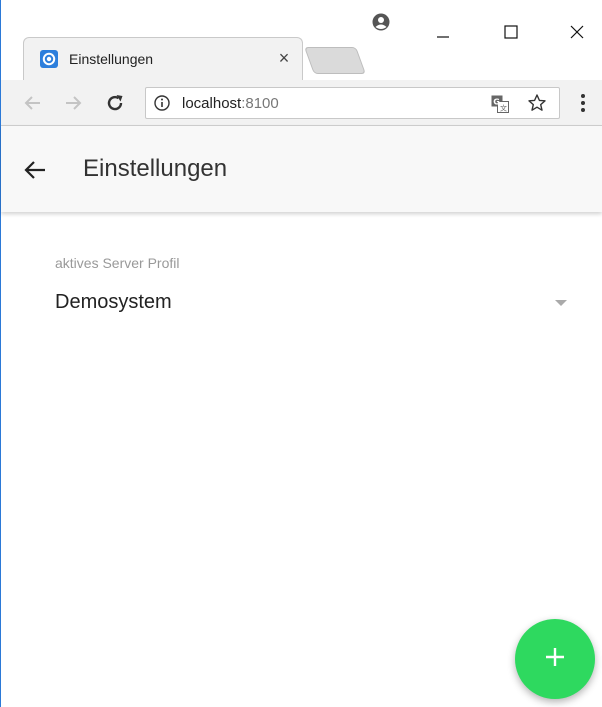 The image size is (602, 707). I want to click on minimize-button, so click(443, 32).